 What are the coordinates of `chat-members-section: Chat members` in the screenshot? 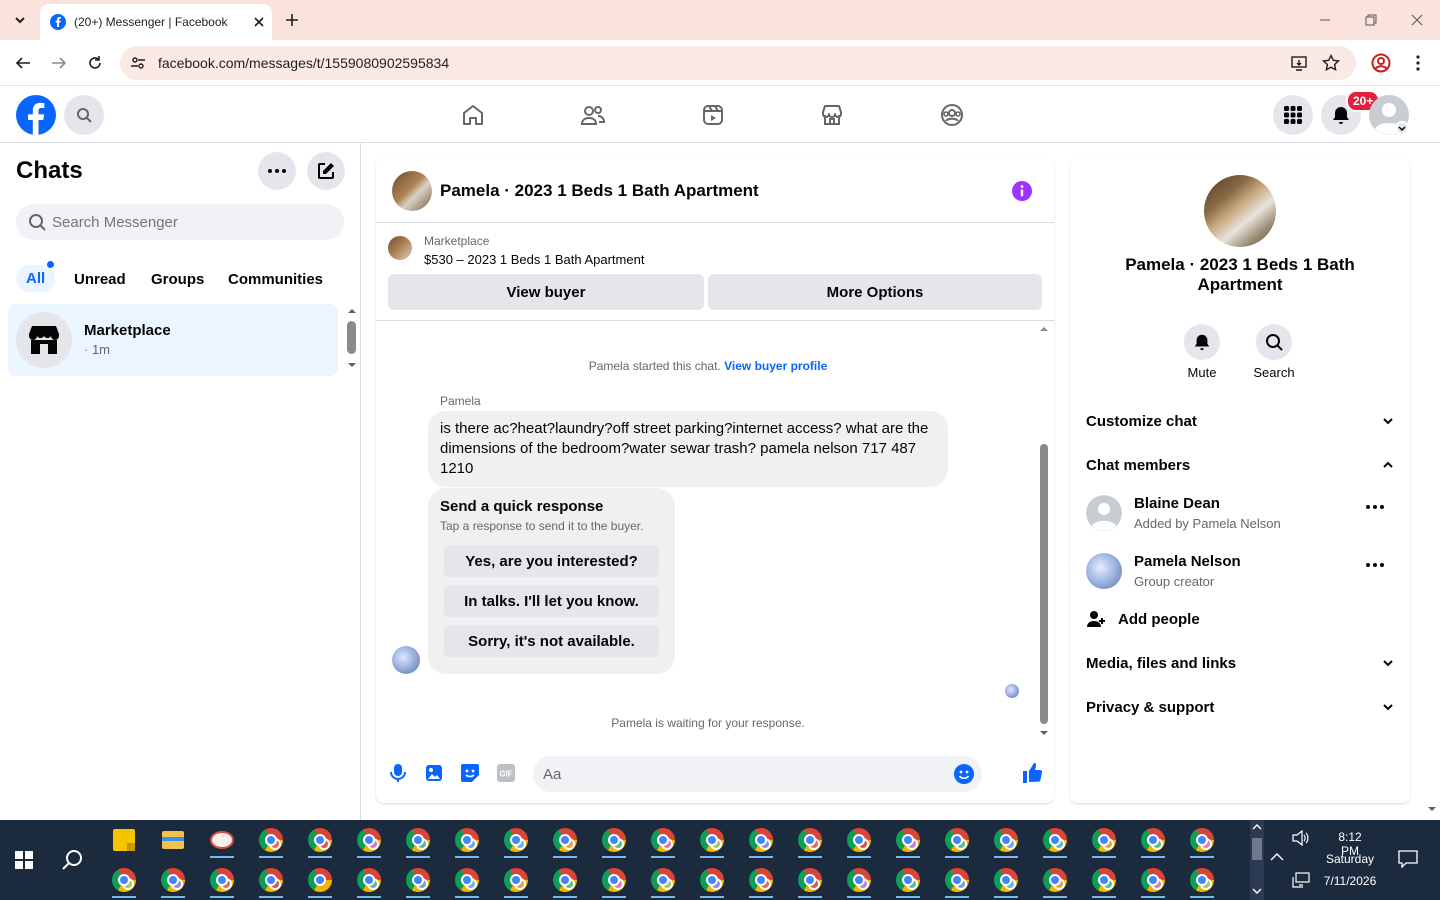 It's located at (1240, 465).